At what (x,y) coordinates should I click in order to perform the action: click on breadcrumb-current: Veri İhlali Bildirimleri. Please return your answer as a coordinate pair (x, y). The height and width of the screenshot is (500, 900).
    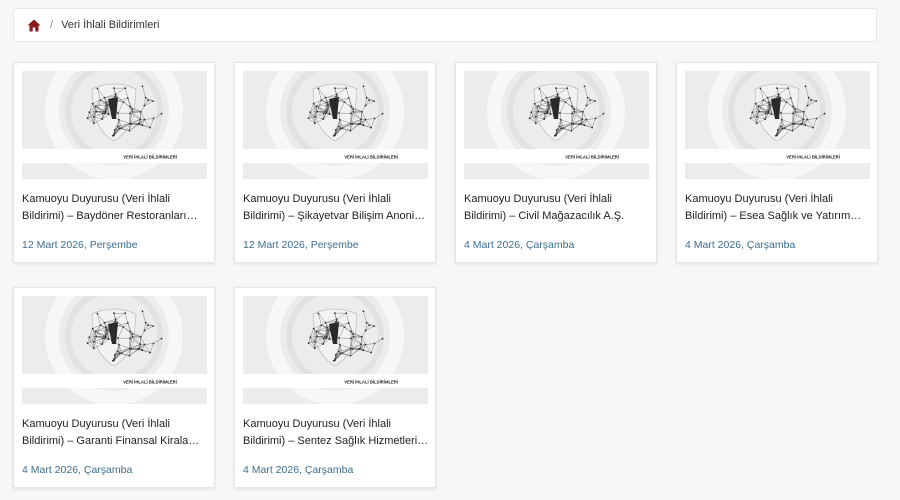
    Looking at the image, I should click on (110, 25).